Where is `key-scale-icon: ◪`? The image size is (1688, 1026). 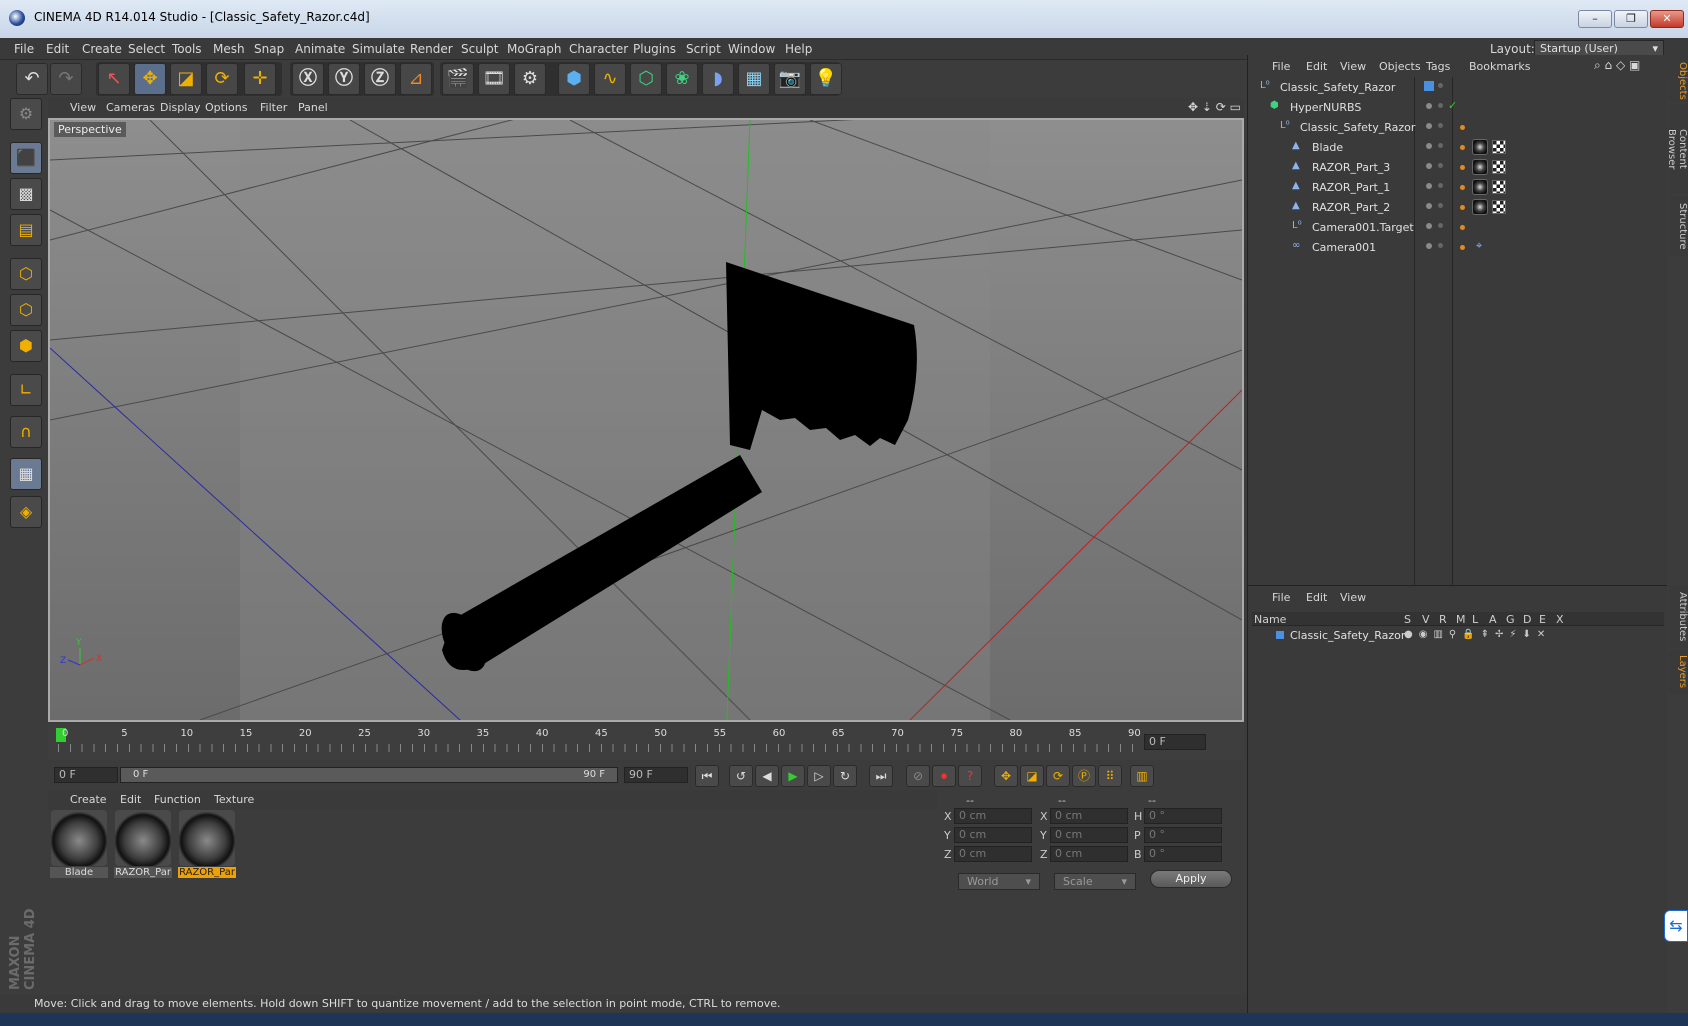
key-scale-icon: ◪ is located at coordinates (1032, 776).